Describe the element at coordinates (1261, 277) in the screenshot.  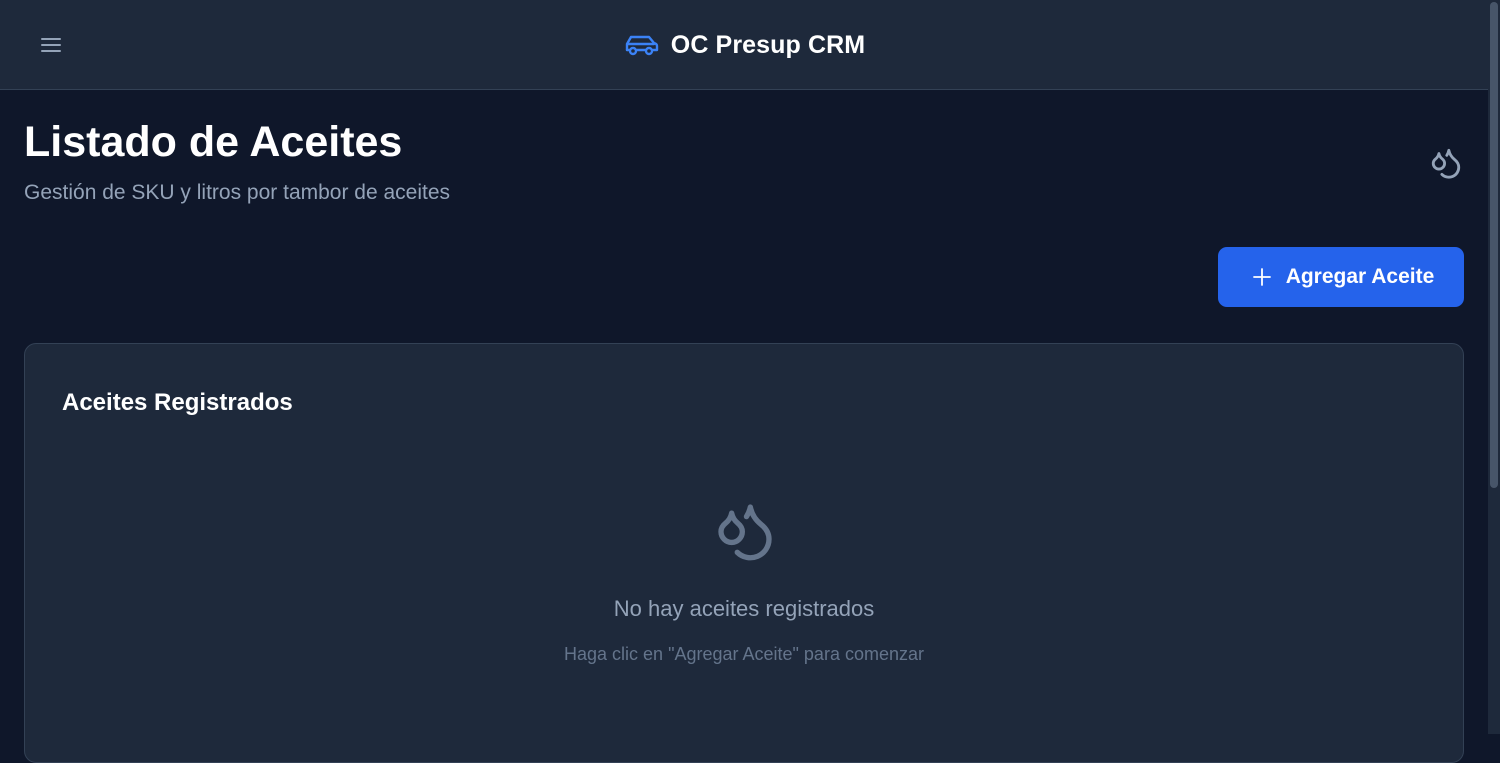
I see `plus-icon` at that location.